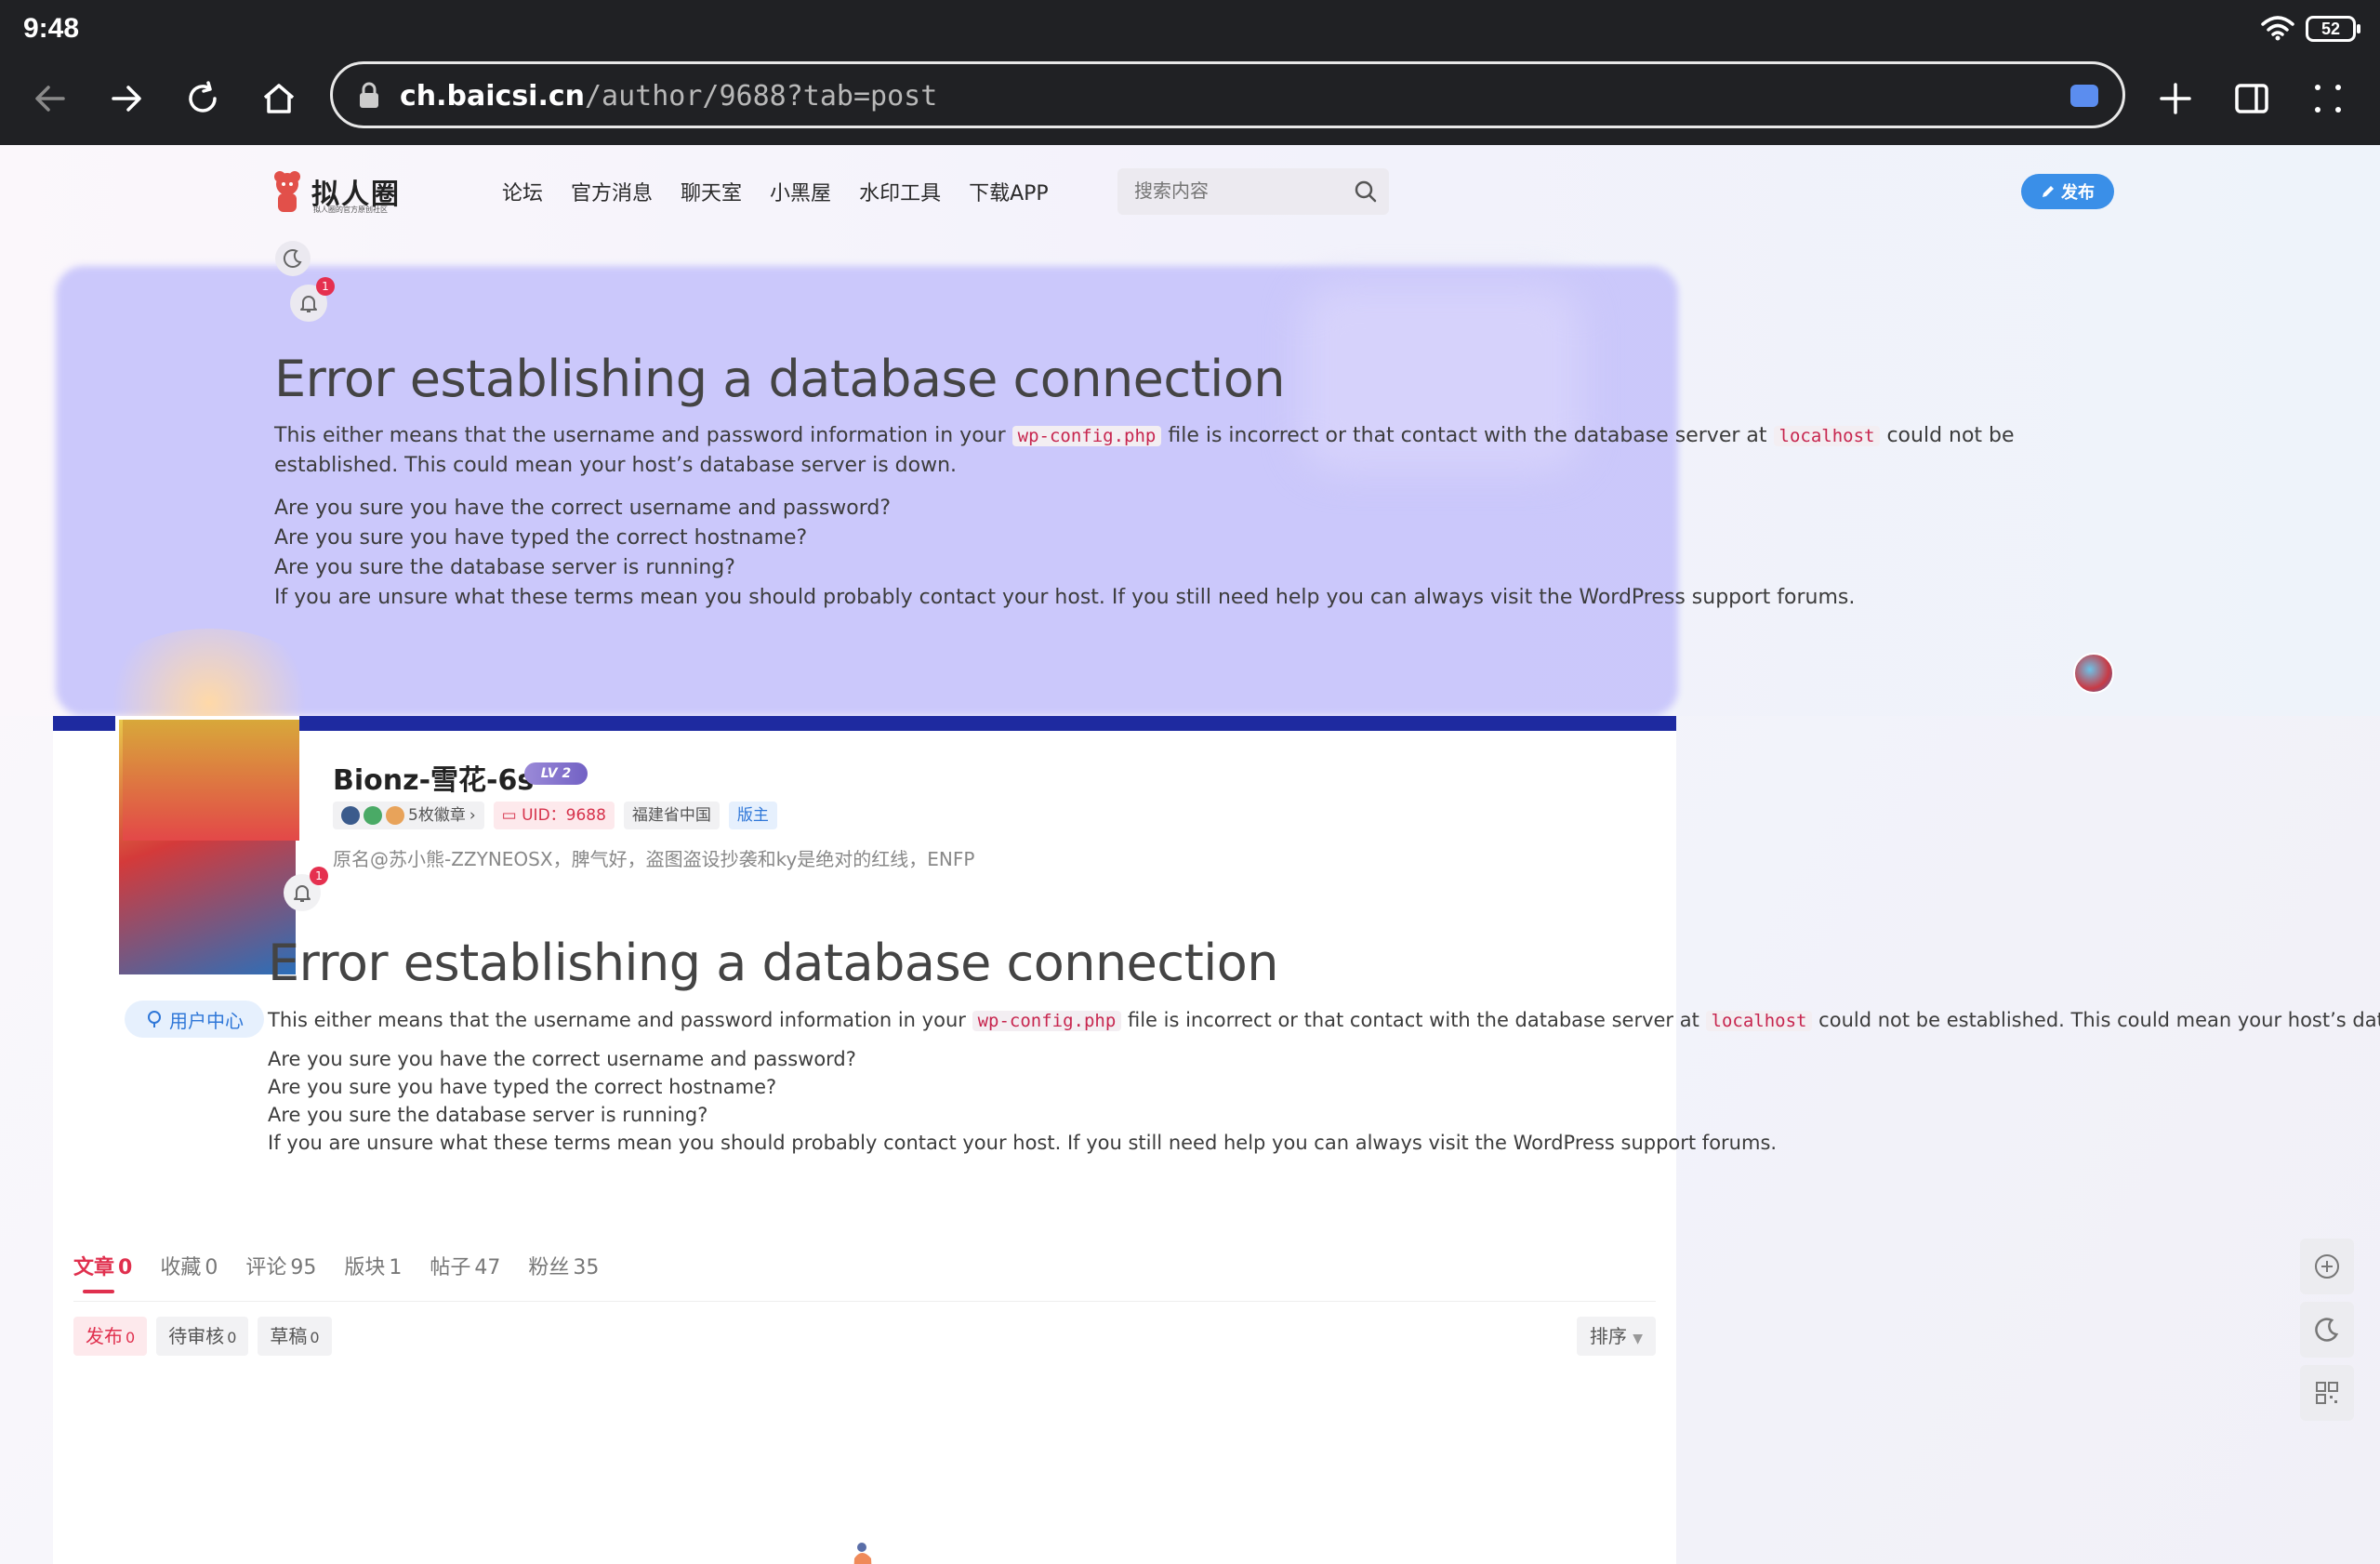 The height and width of the screenshot is (1564, 2380). Describe the element at coordinates (522, 192) in the screenshot. I see `nav-item-forum: 论坛` at that location.